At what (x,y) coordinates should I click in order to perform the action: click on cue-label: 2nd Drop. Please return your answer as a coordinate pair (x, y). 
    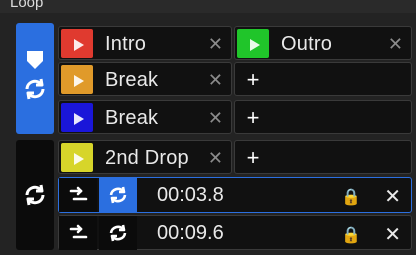
    Looking at the image, I should click on (147, 158).